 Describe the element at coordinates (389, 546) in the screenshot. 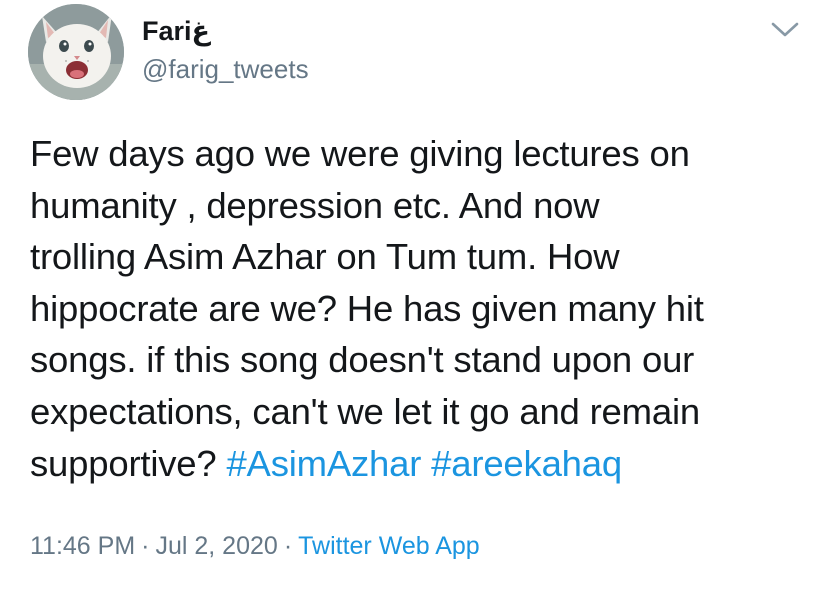

I see `tweet-source-link: Twitter Web App` at that location.